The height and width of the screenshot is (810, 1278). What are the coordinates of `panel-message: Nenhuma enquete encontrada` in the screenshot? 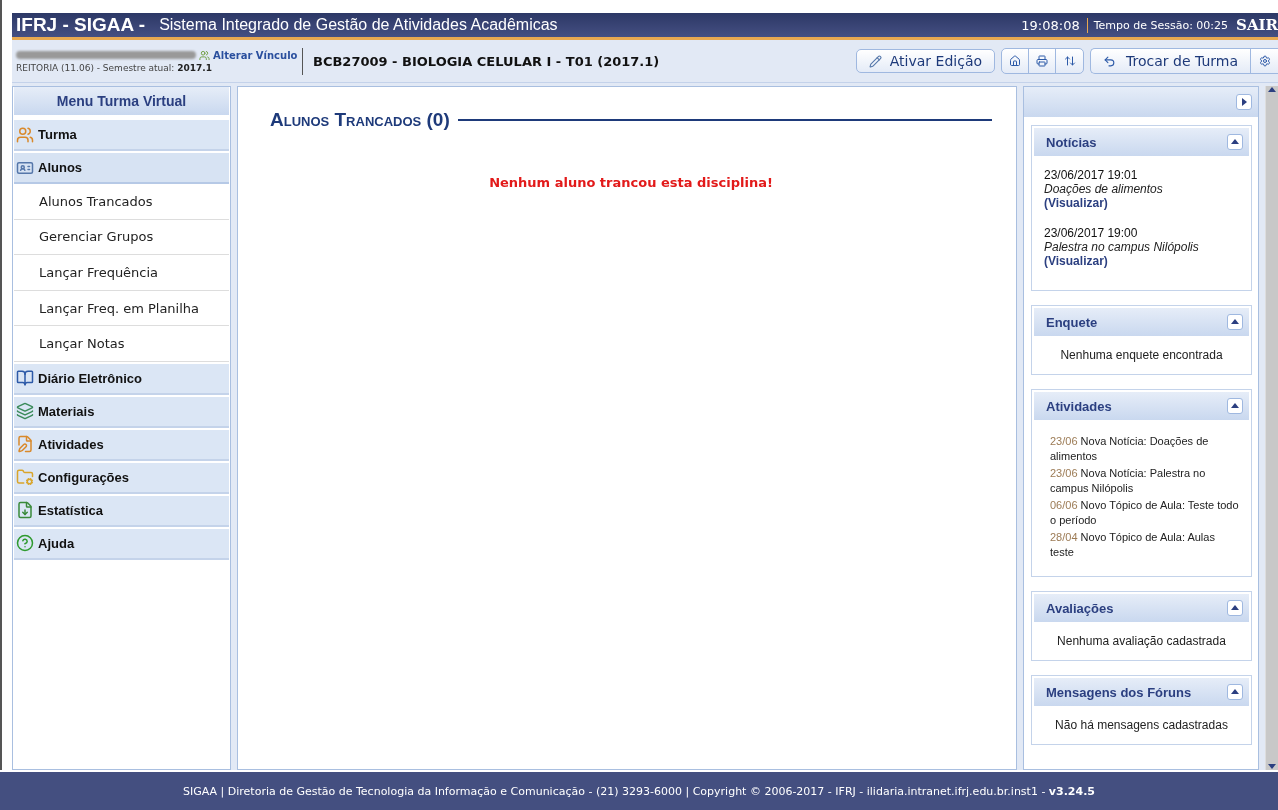 It's located at (1141, 355).